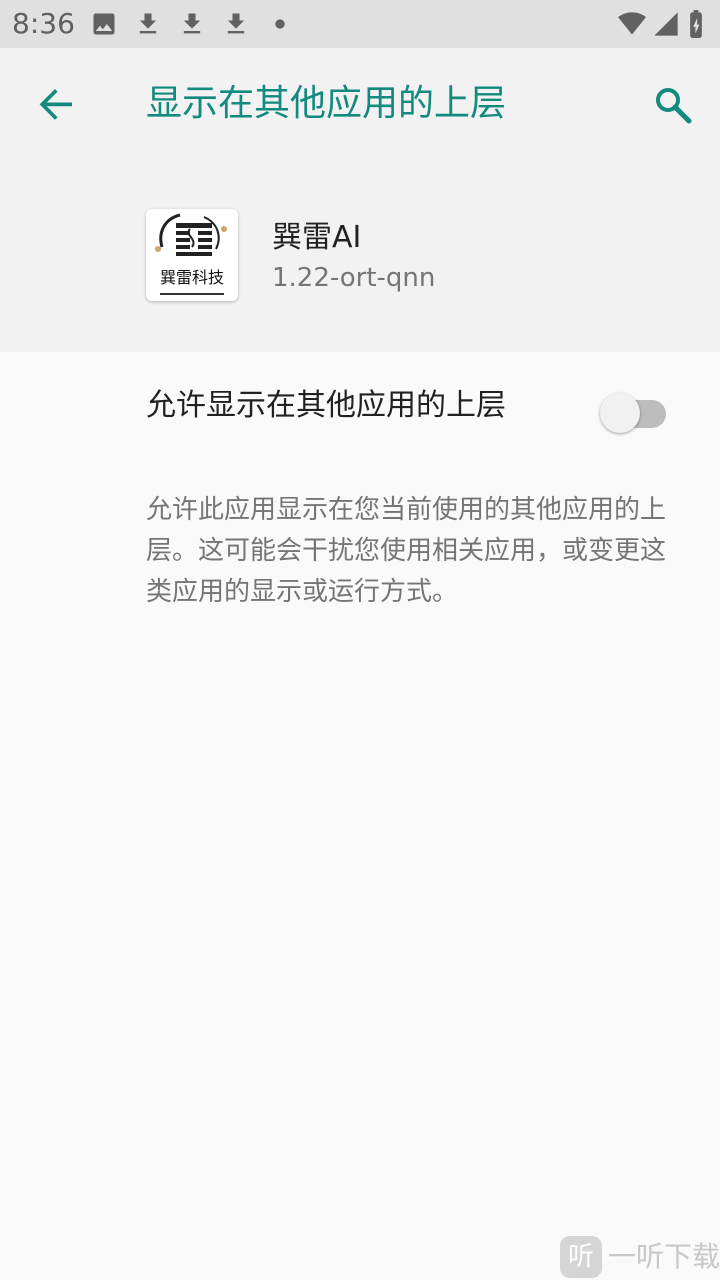  I want to click on watermark-logo: 听, so click(581, 1257).